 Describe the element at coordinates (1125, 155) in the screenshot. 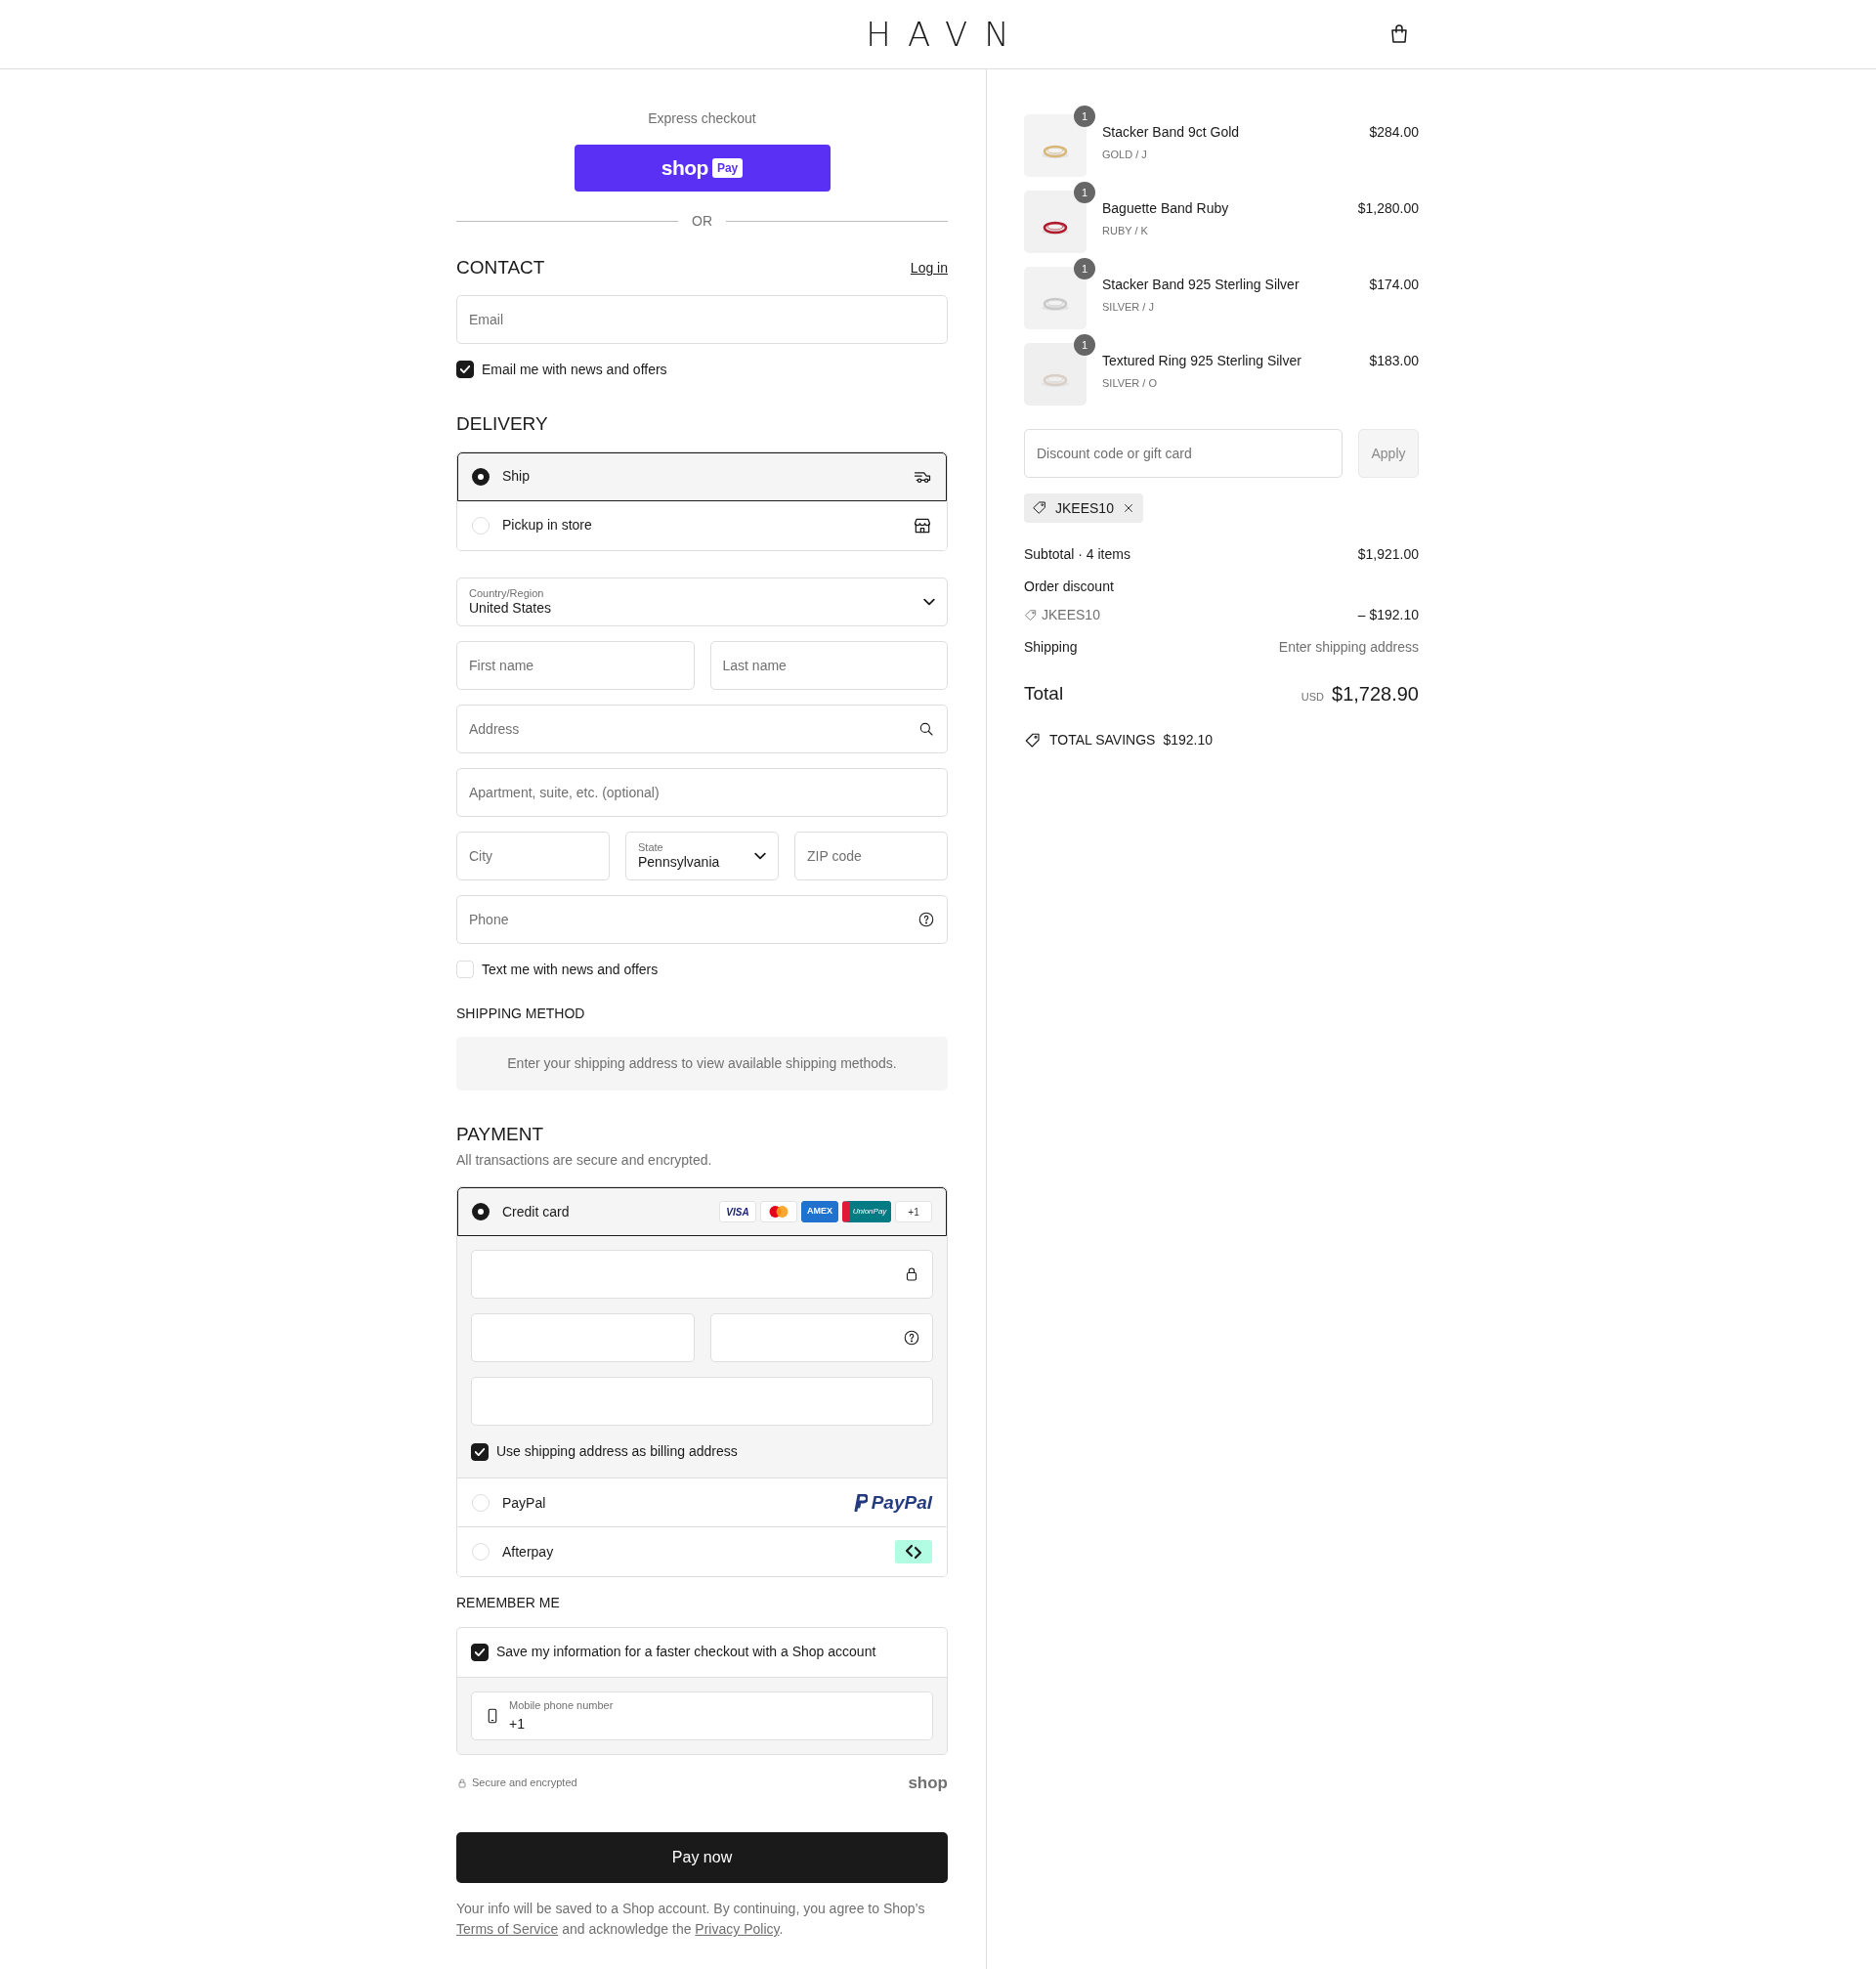

I see `product-variant: GOLD / J` at that location.